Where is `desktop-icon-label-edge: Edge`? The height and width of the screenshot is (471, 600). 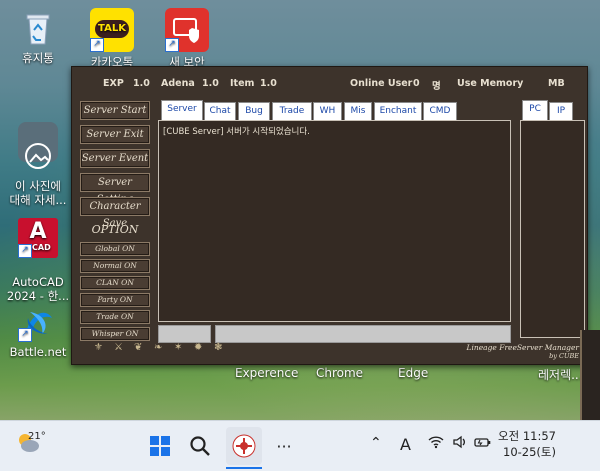
desktop-icon-label-edge: Edge is located at coordinates (413, 373).